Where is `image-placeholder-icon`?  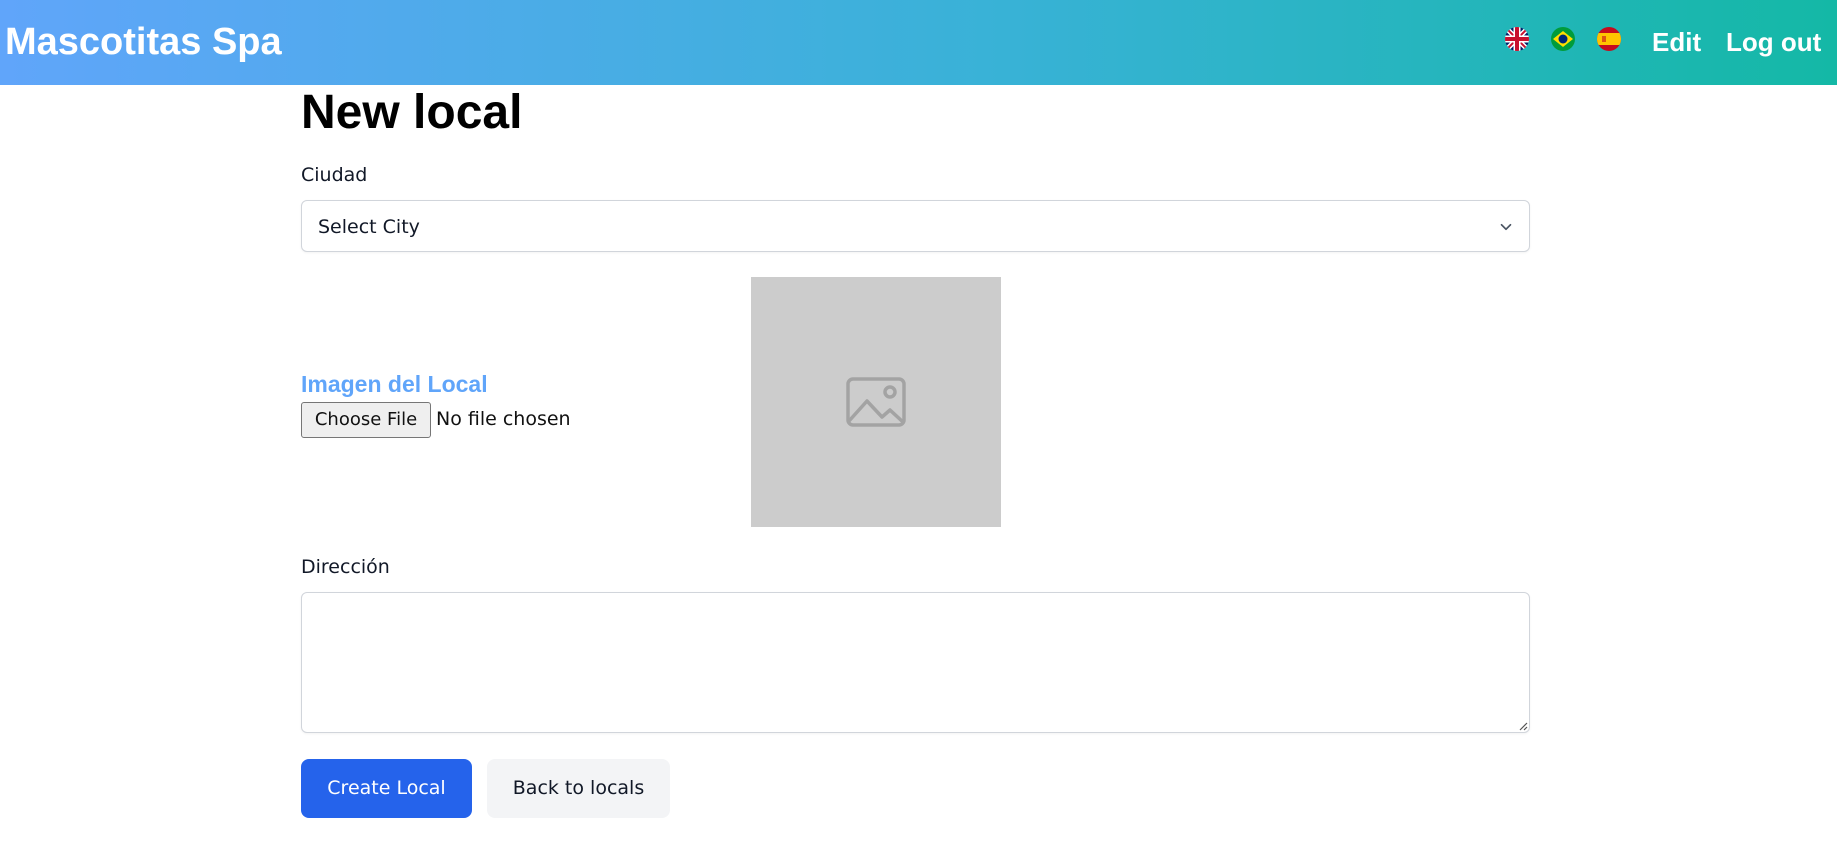 image-placeholder-icon is located at coordinates (876, 402).